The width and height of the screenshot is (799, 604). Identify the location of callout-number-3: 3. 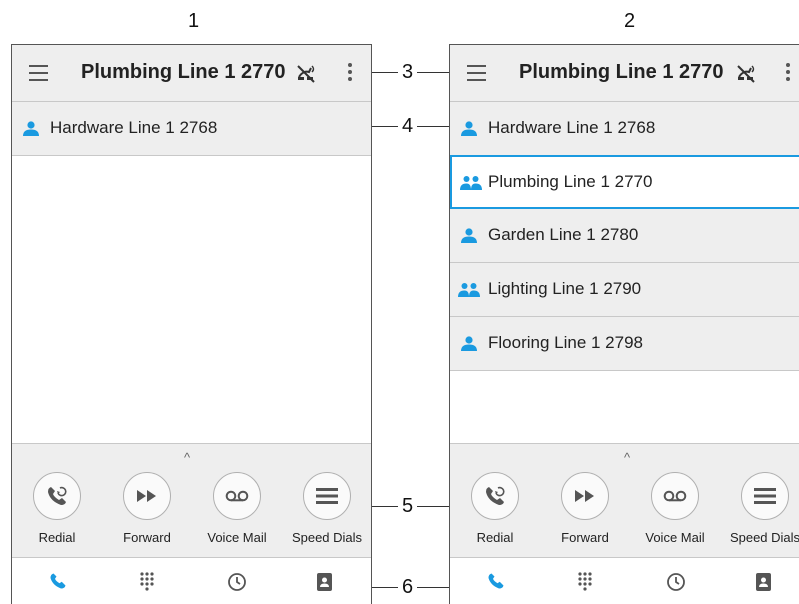
(408, 72).